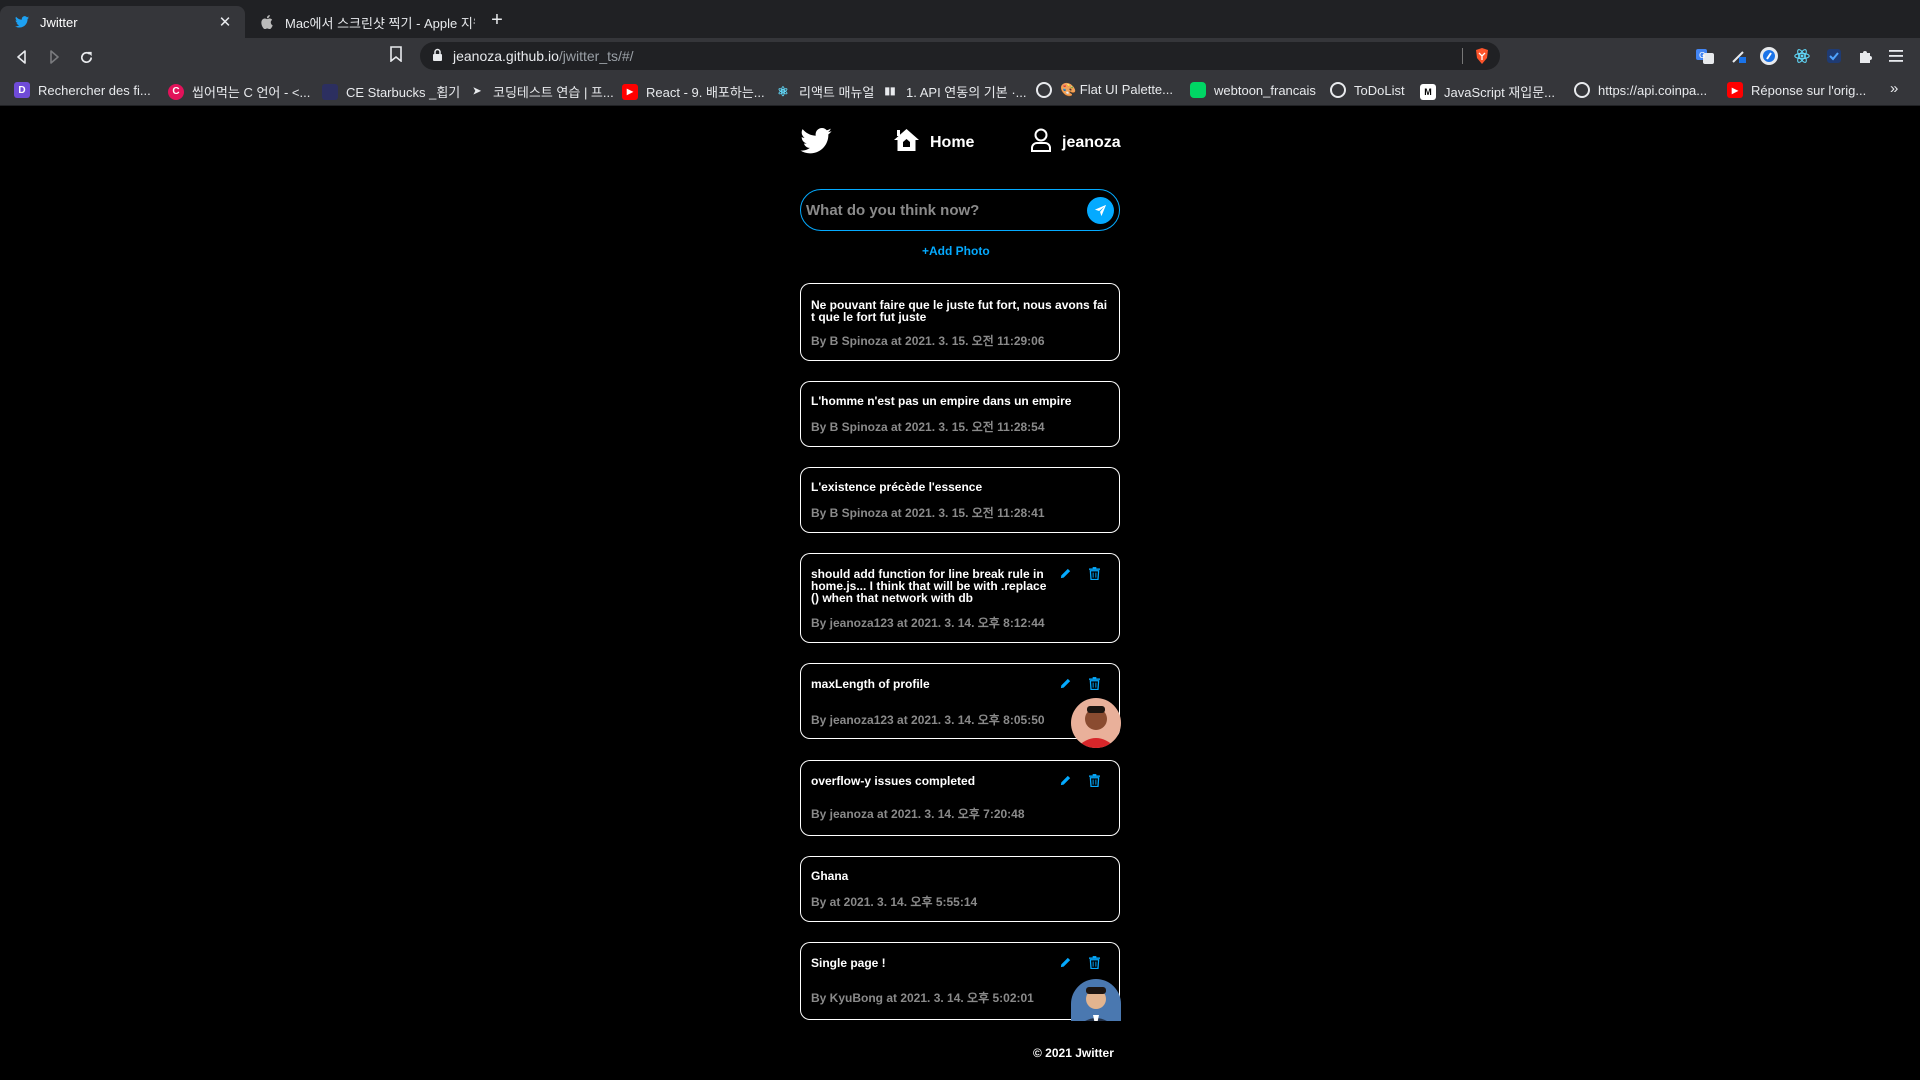 The image size is (1920, 1080). Describe the element at coordinates (1739, 56) in the screenshot. I see `pen-extension-icon` at that location.